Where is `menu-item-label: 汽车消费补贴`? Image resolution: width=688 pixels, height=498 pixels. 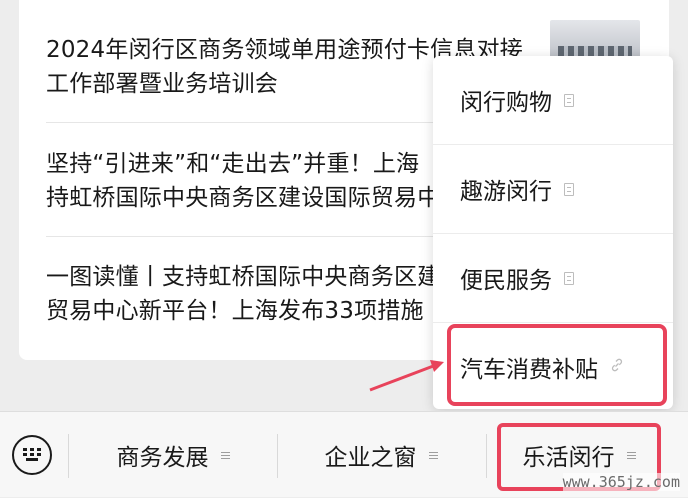
menu-item-label: 汽车消费补贴 is located at coordinates (529, 370).